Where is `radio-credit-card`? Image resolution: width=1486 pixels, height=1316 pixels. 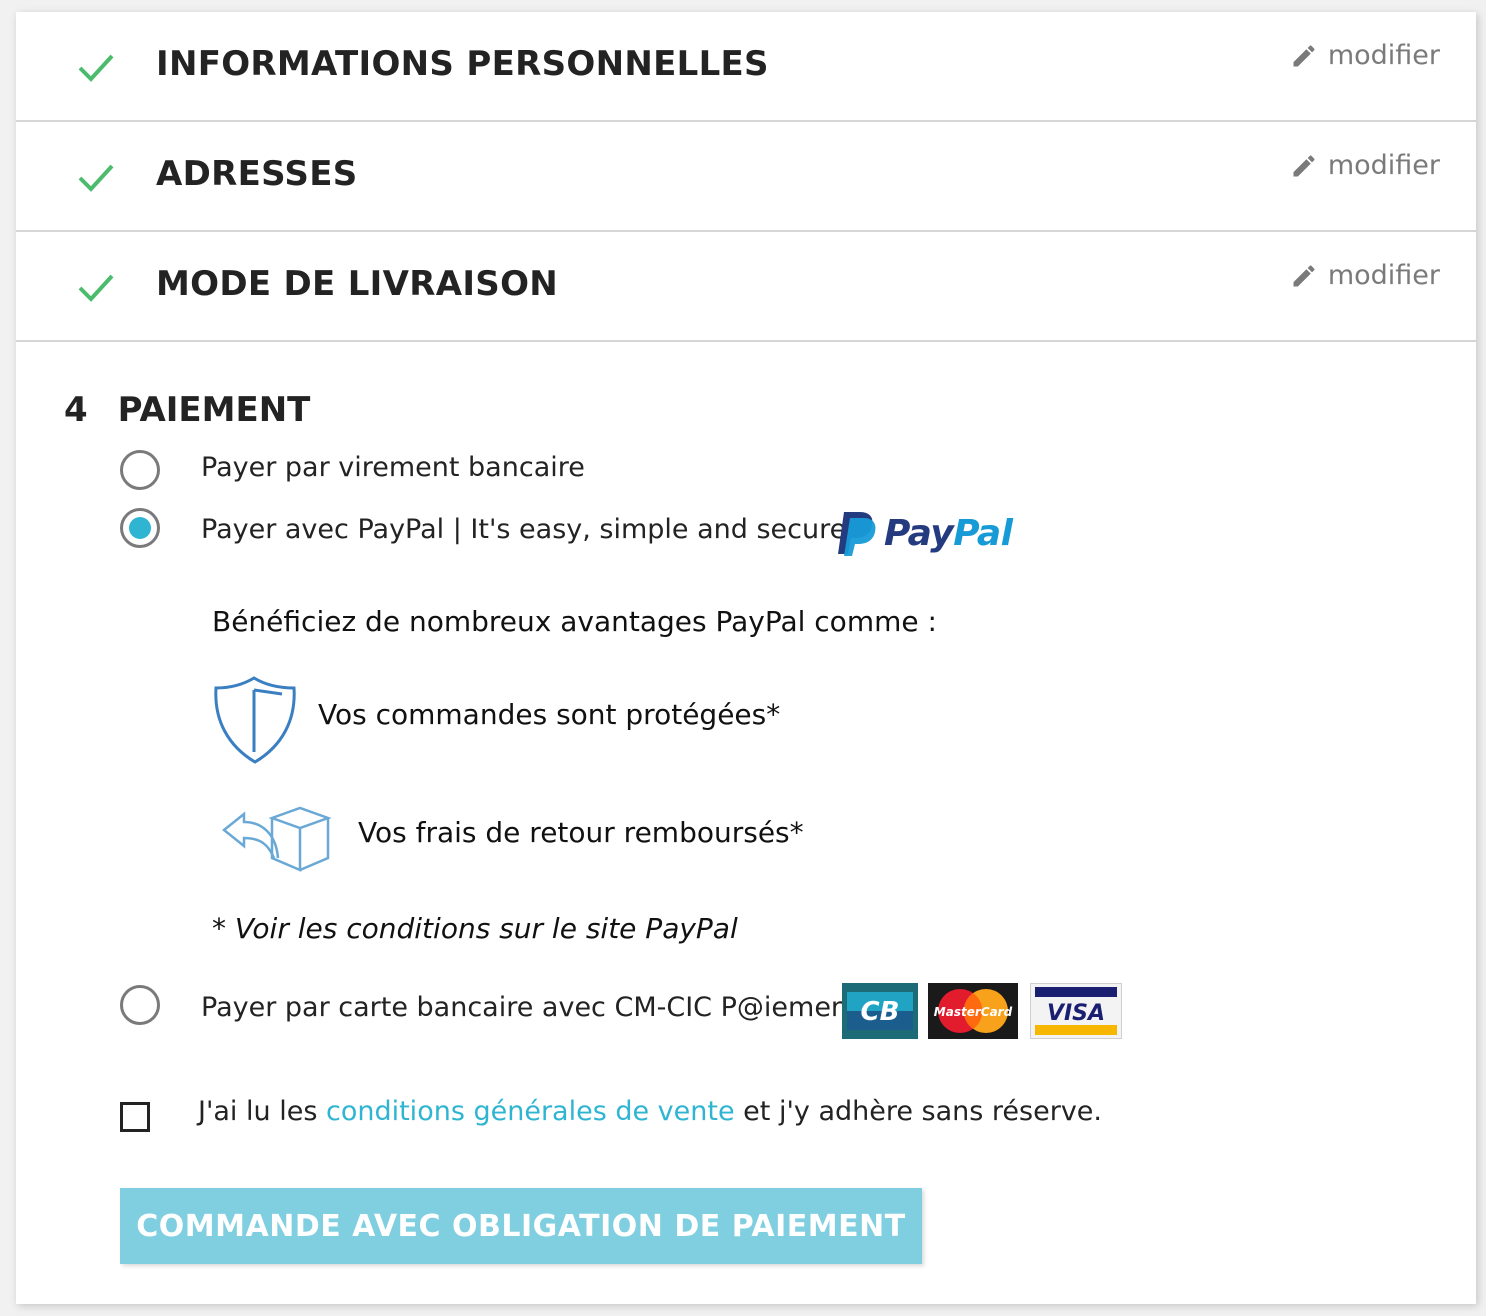 radio-credit-card is located at coordinates (140, 1005).